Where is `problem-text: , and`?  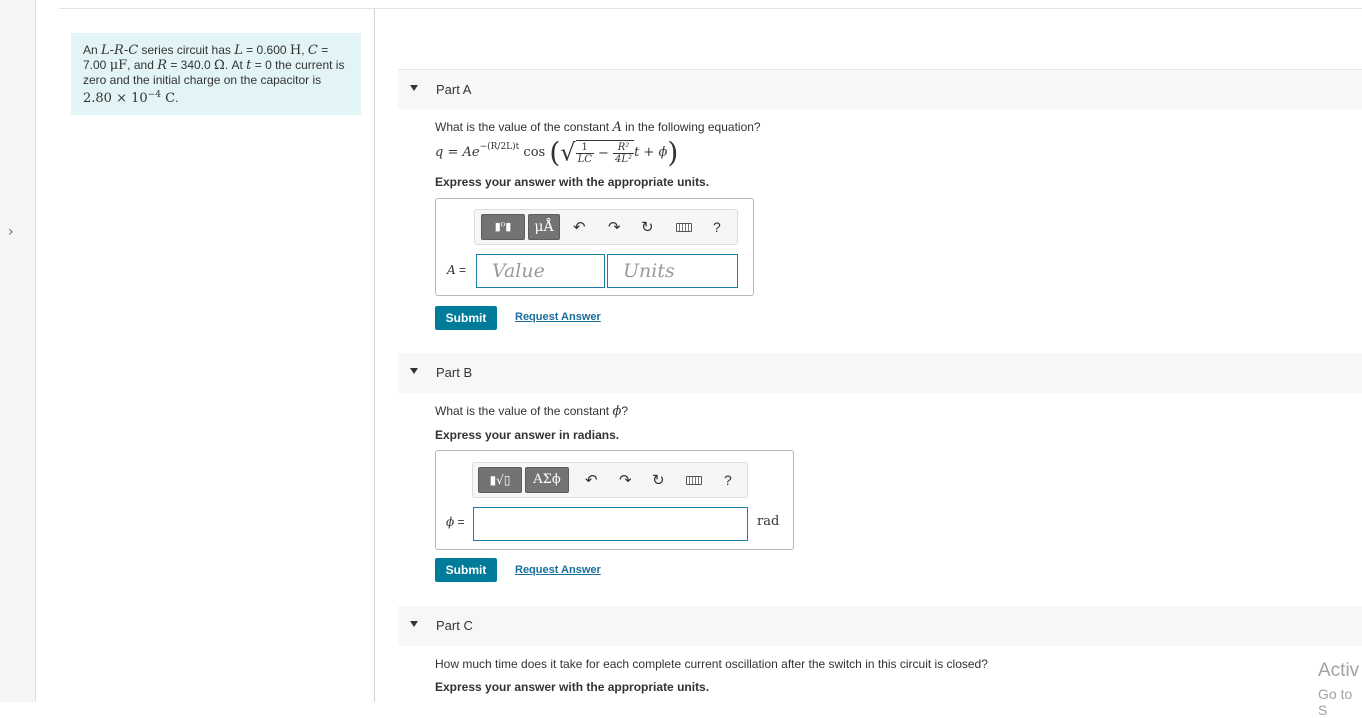
problem-text: , and is located at coordinates (142, 65).